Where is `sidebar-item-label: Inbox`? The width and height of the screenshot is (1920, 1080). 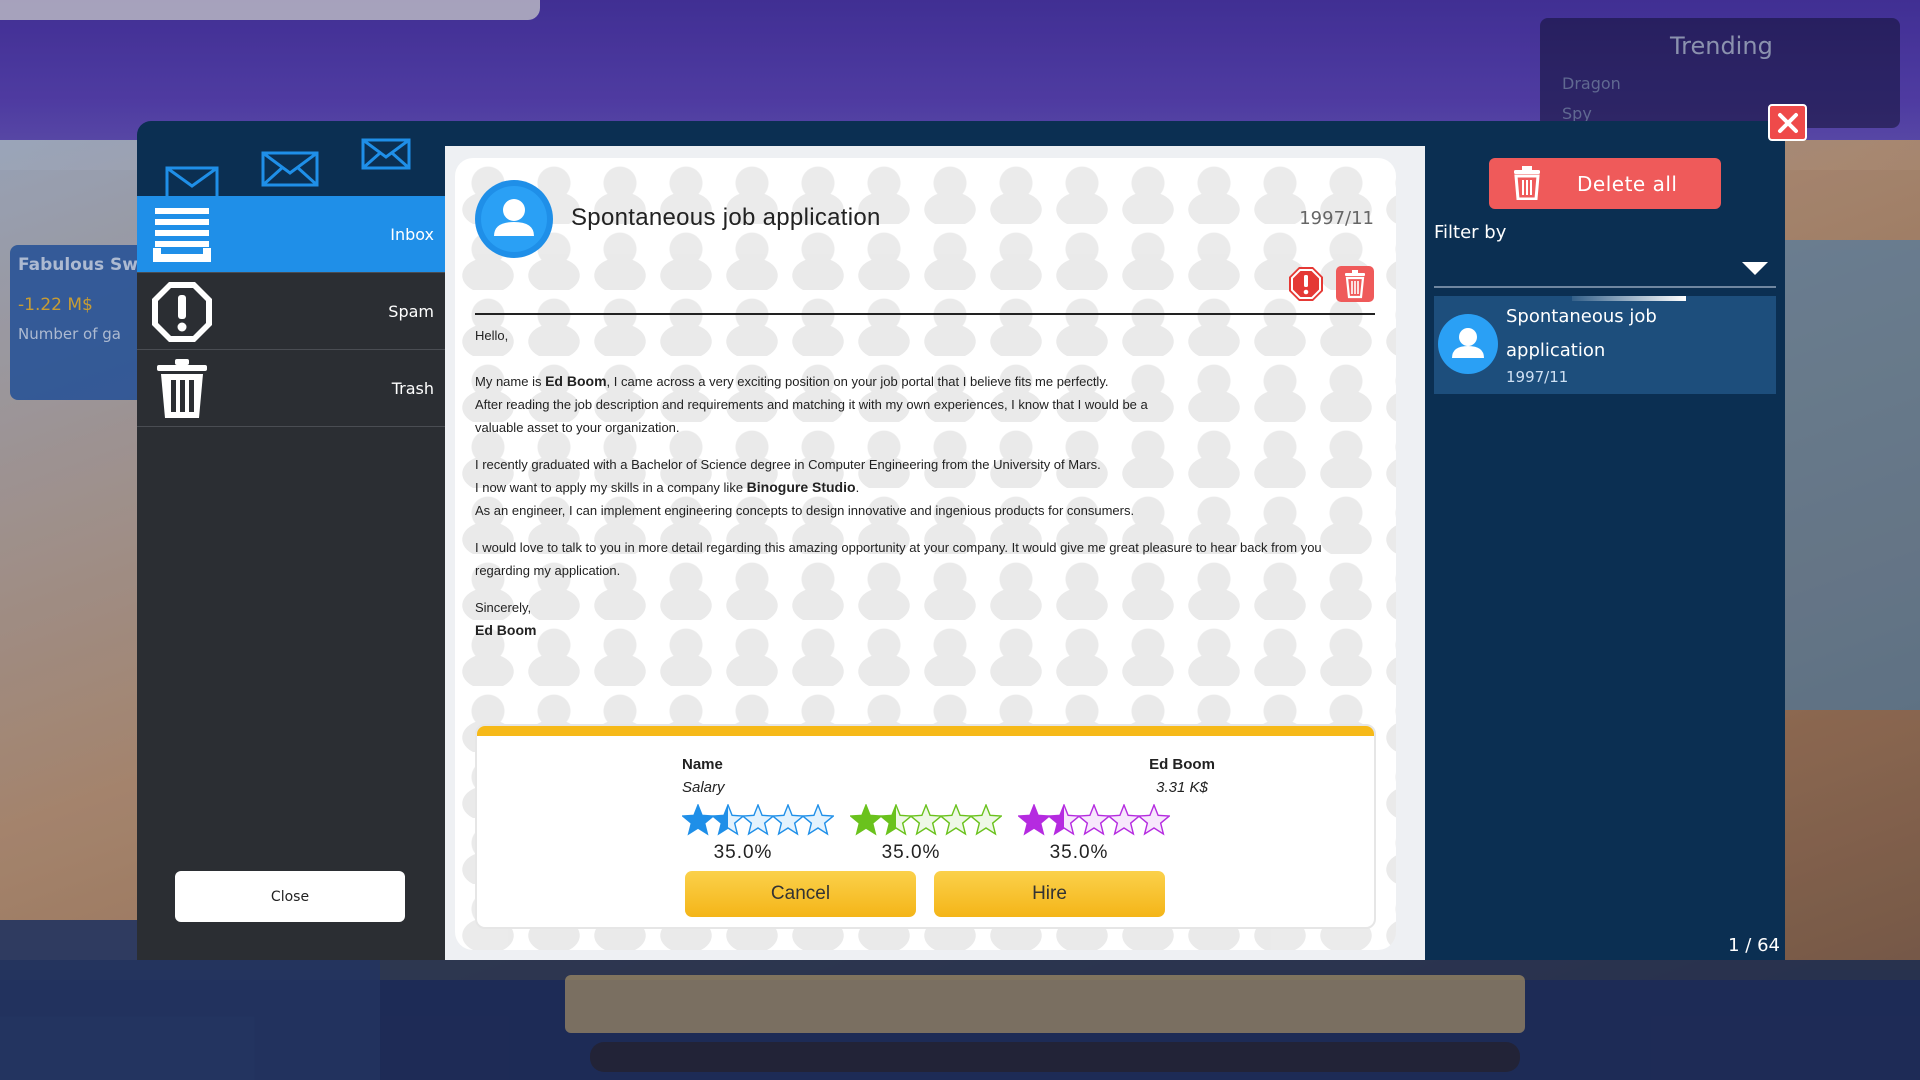 sidebar-item-label: Inbox is located at coordinates (412, 234).